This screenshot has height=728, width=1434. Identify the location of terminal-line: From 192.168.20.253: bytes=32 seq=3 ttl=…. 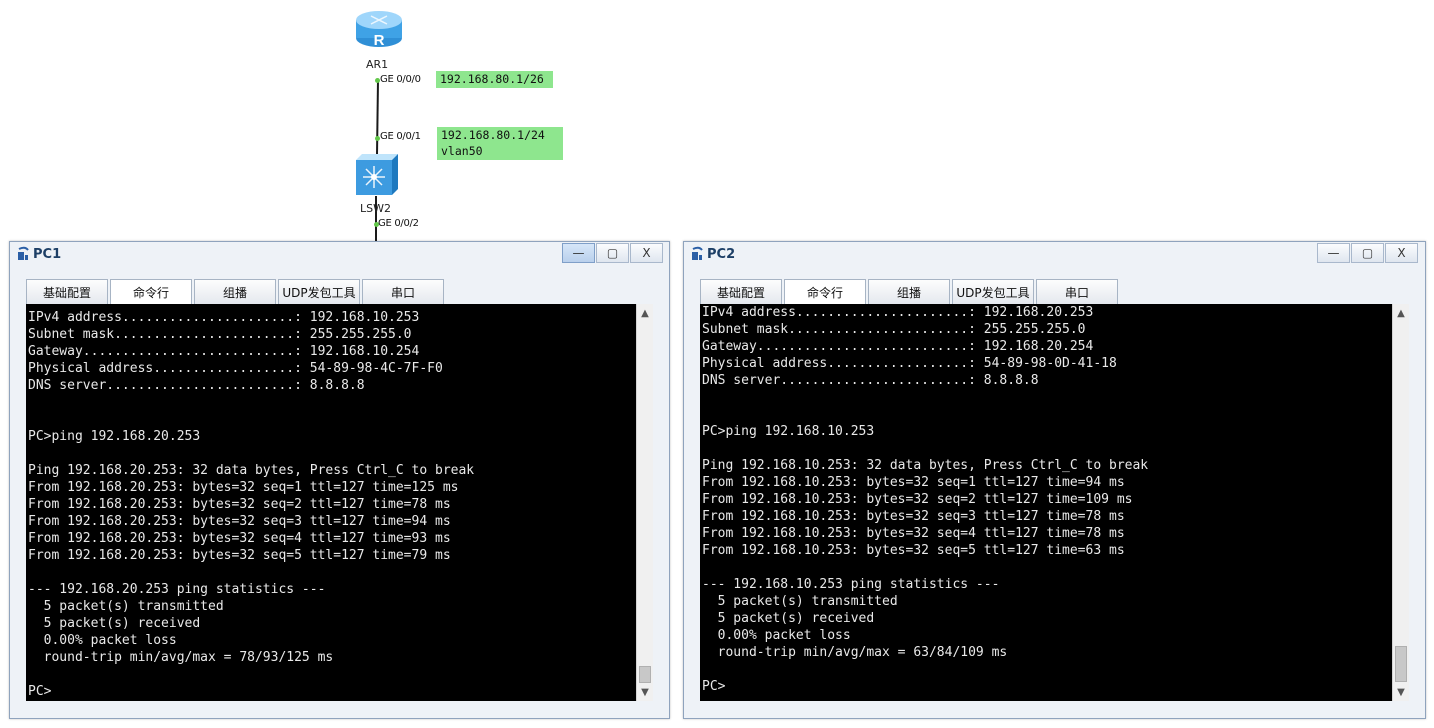
(239, 521).